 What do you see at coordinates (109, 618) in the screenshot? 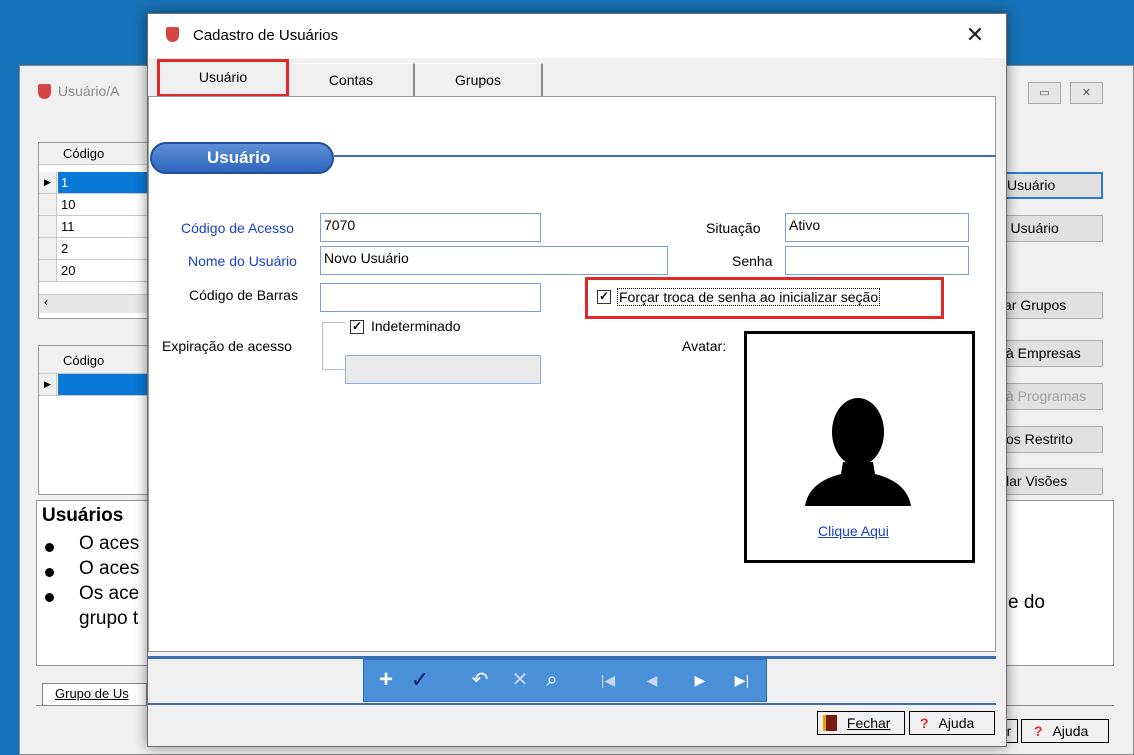
I see `help-bullet-continuation: grupo t` at bounding box center [109, 618].